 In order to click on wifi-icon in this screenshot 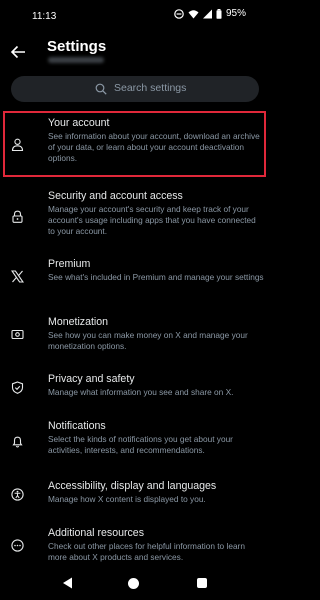, I will do `click(193, 13)`.